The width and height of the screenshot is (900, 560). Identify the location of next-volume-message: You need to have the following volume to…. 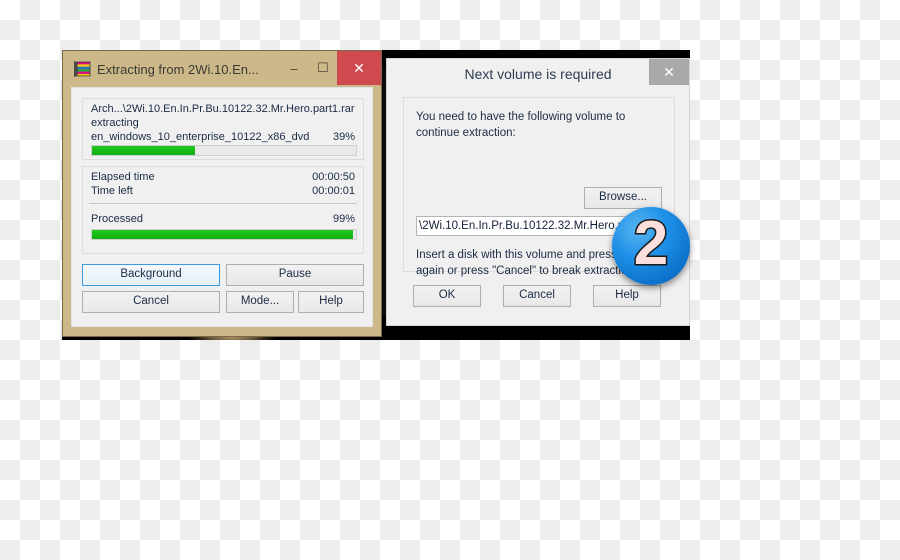
(521, 125).